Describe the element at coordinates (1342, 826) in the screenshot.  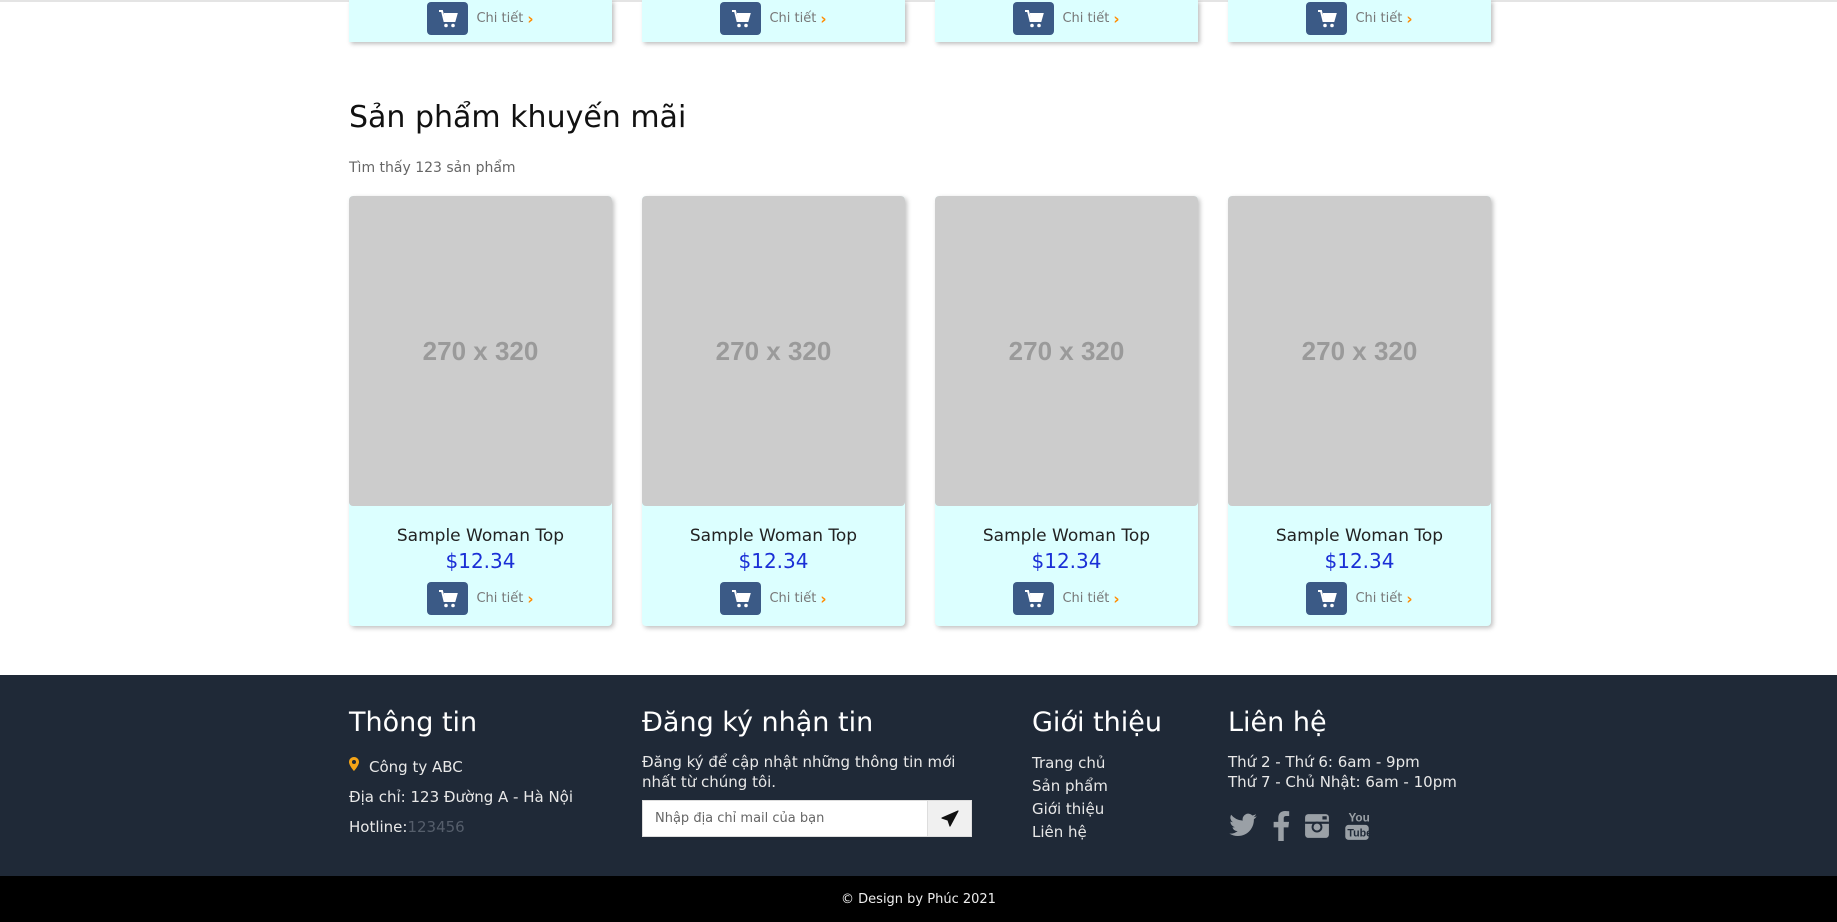
I see `social-links: You Tube` at that location.